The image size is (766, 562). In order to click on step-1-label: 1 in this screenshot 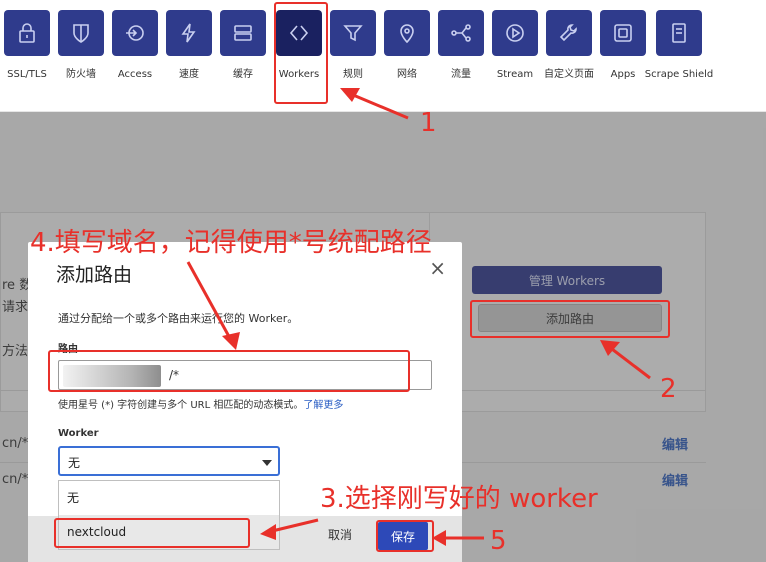, I will do `click(428, 123)`.